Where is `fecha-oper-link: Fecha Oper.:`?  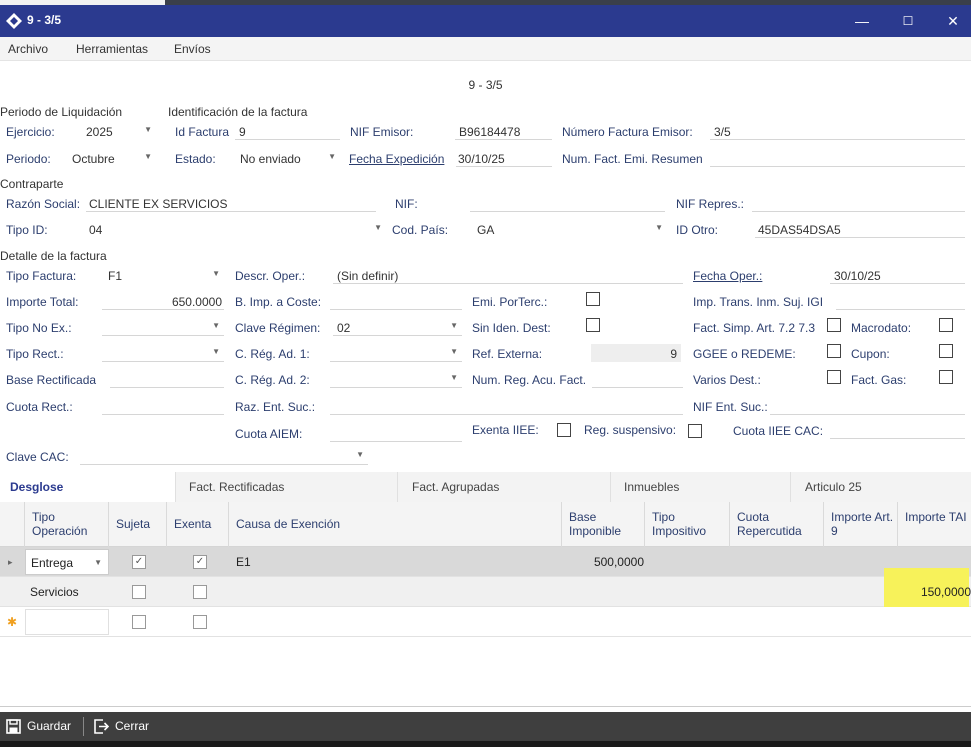
fecha-oper-link: Fecha Oper.: is located at coordinates (727, 276).